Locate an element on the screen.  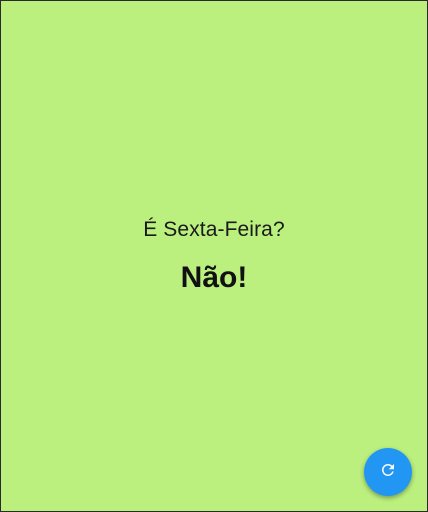
refresh-icon is located at coordinates (388, 472).